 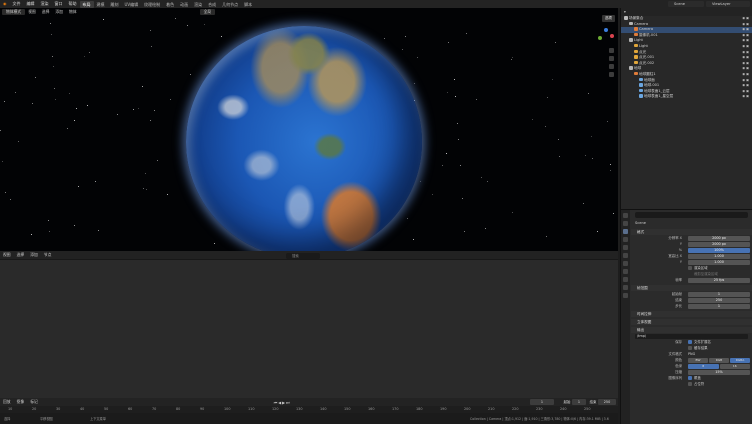 I want to click on menu-file: 文件, so click(x=17, y=4).